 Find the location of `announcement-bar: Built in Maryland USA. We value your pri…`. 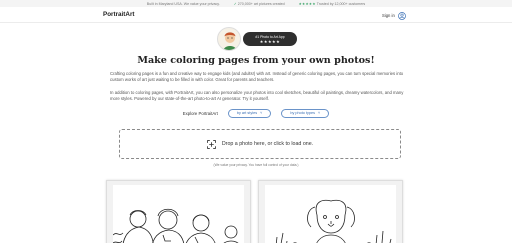

announcement-bar: Built in Maryland USA. We value your pri… is located at coordinates (256, 3).